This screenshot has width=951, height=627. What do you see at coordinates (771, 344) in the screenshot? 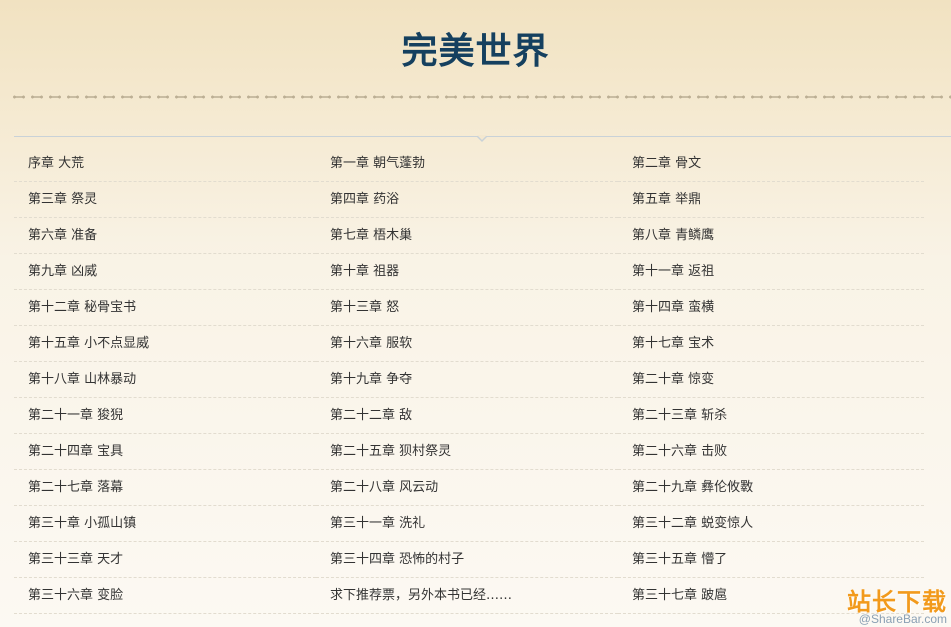
I see `chapter-link: 第十七章 宝术` at bounding box center [771, 344].